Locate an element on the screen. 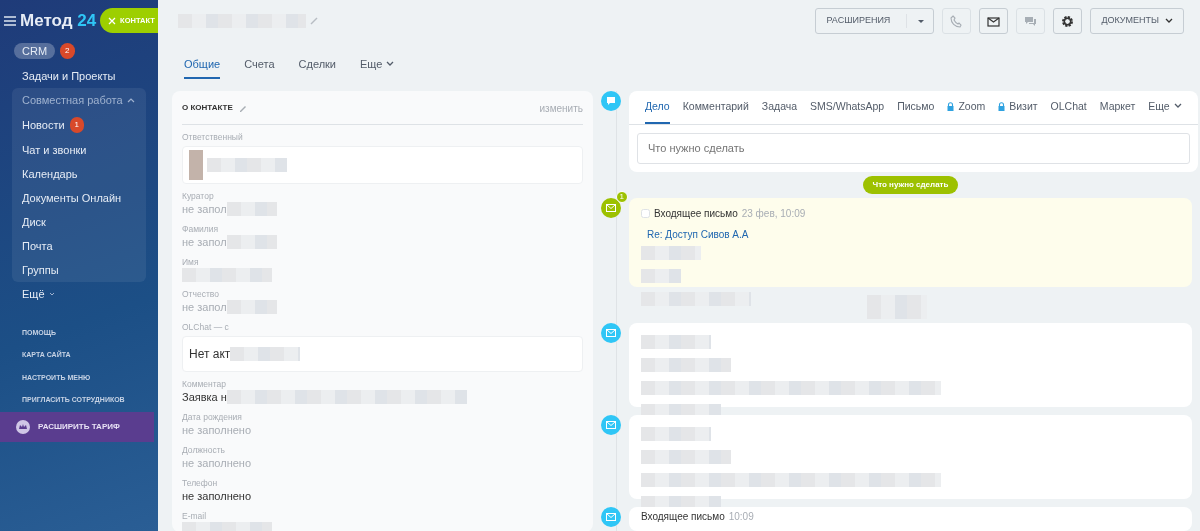  field-label: Имя is located at coordinates (191, 262).